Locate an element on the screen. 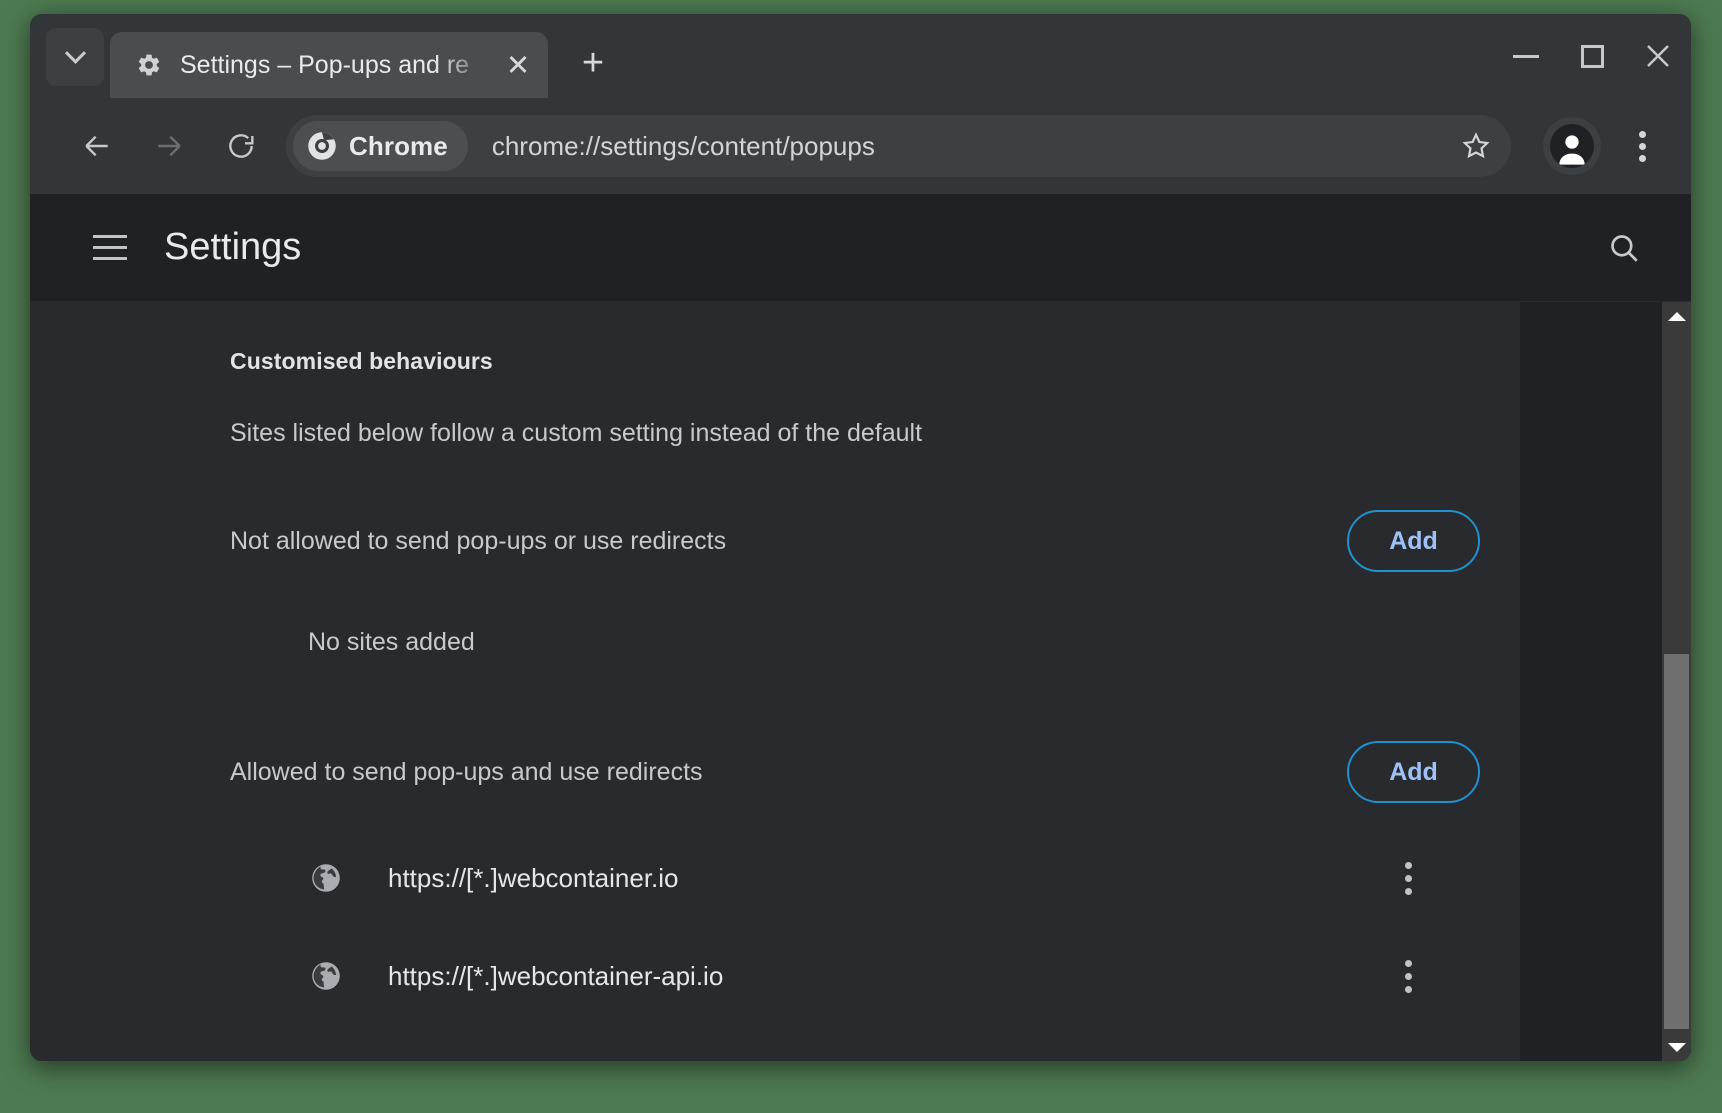 Image resolution: width=1722 pixels, height=1113 pixels. window-controls is located at coordinates (1592, 56).